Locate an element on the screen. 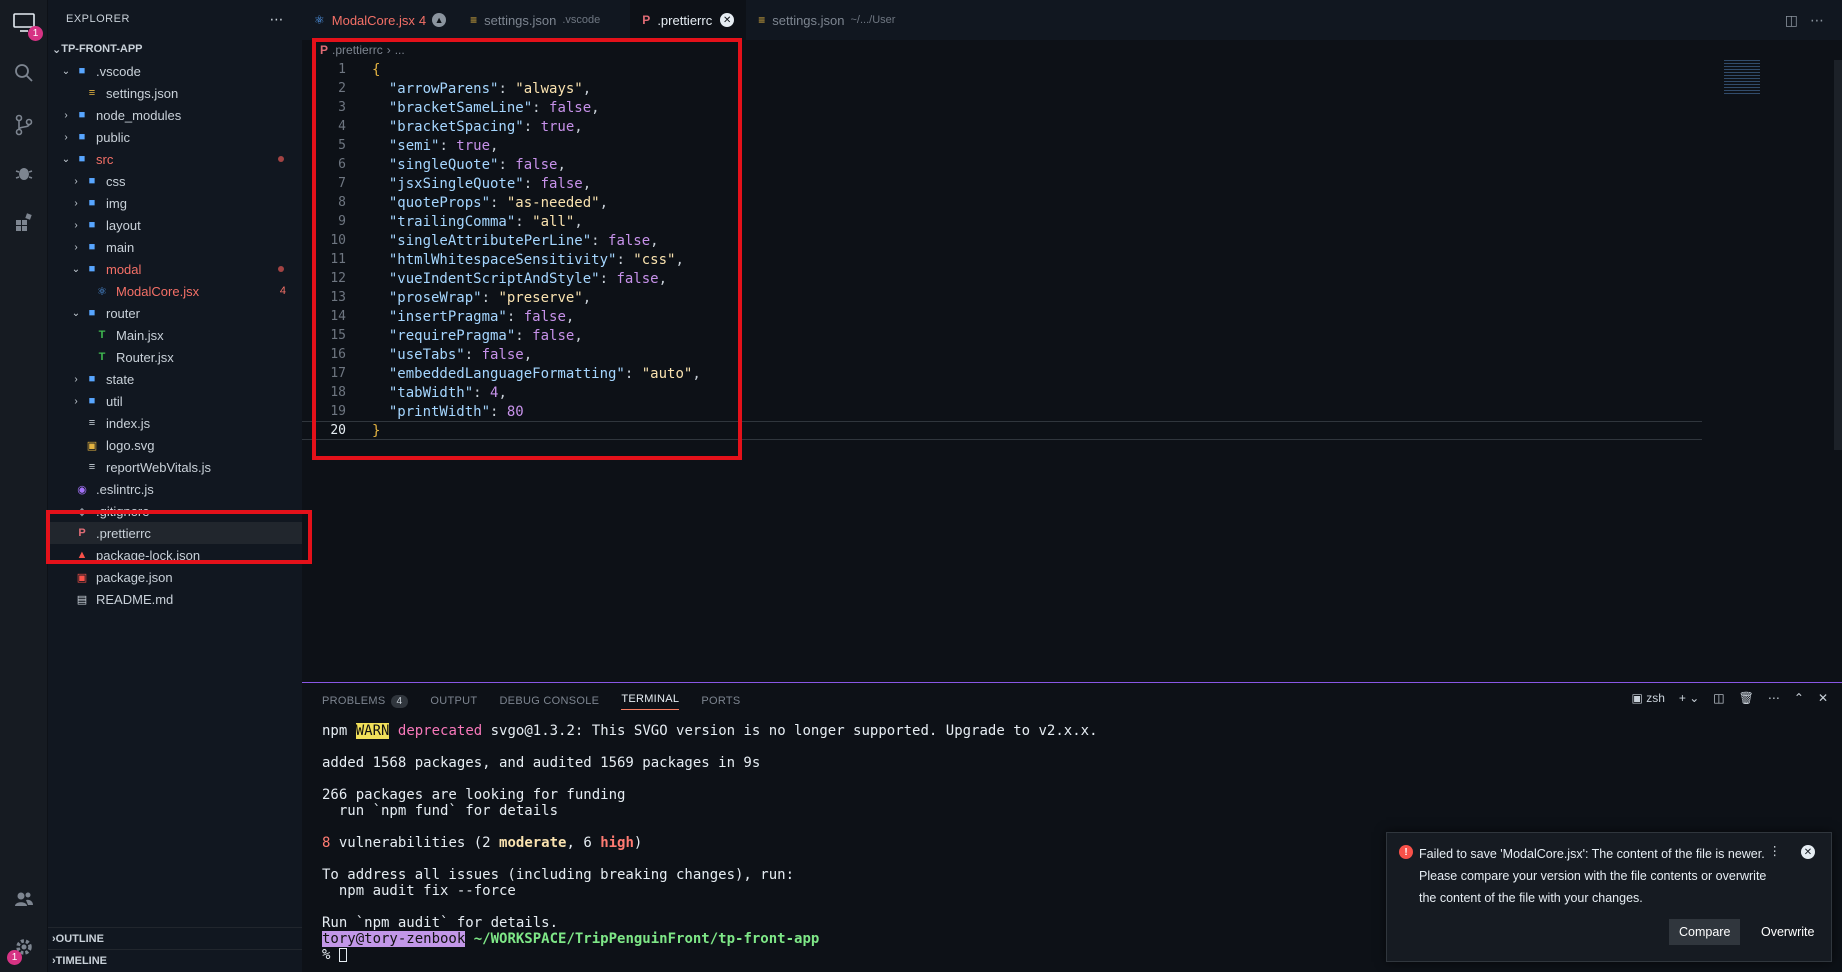 The image size is (1842, 972). breadcrumb-file: .prettierrc is located at coordinates (357, 50).